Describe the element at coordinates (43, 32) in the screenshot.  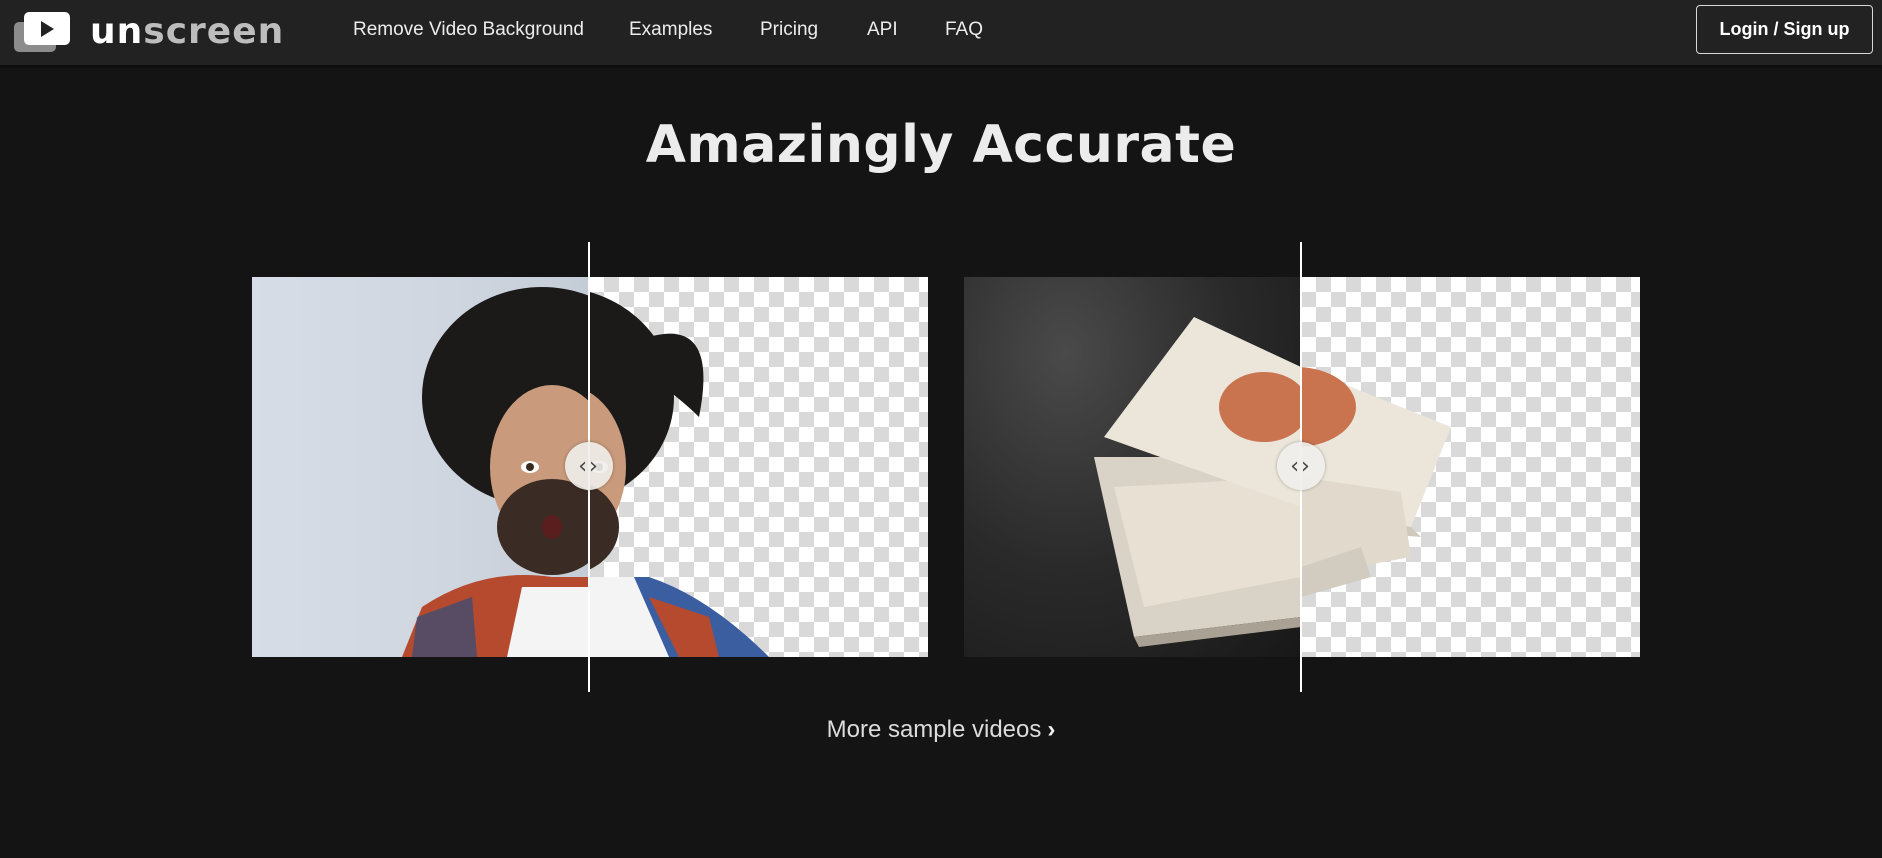
I see `video-play-icon` at that location.